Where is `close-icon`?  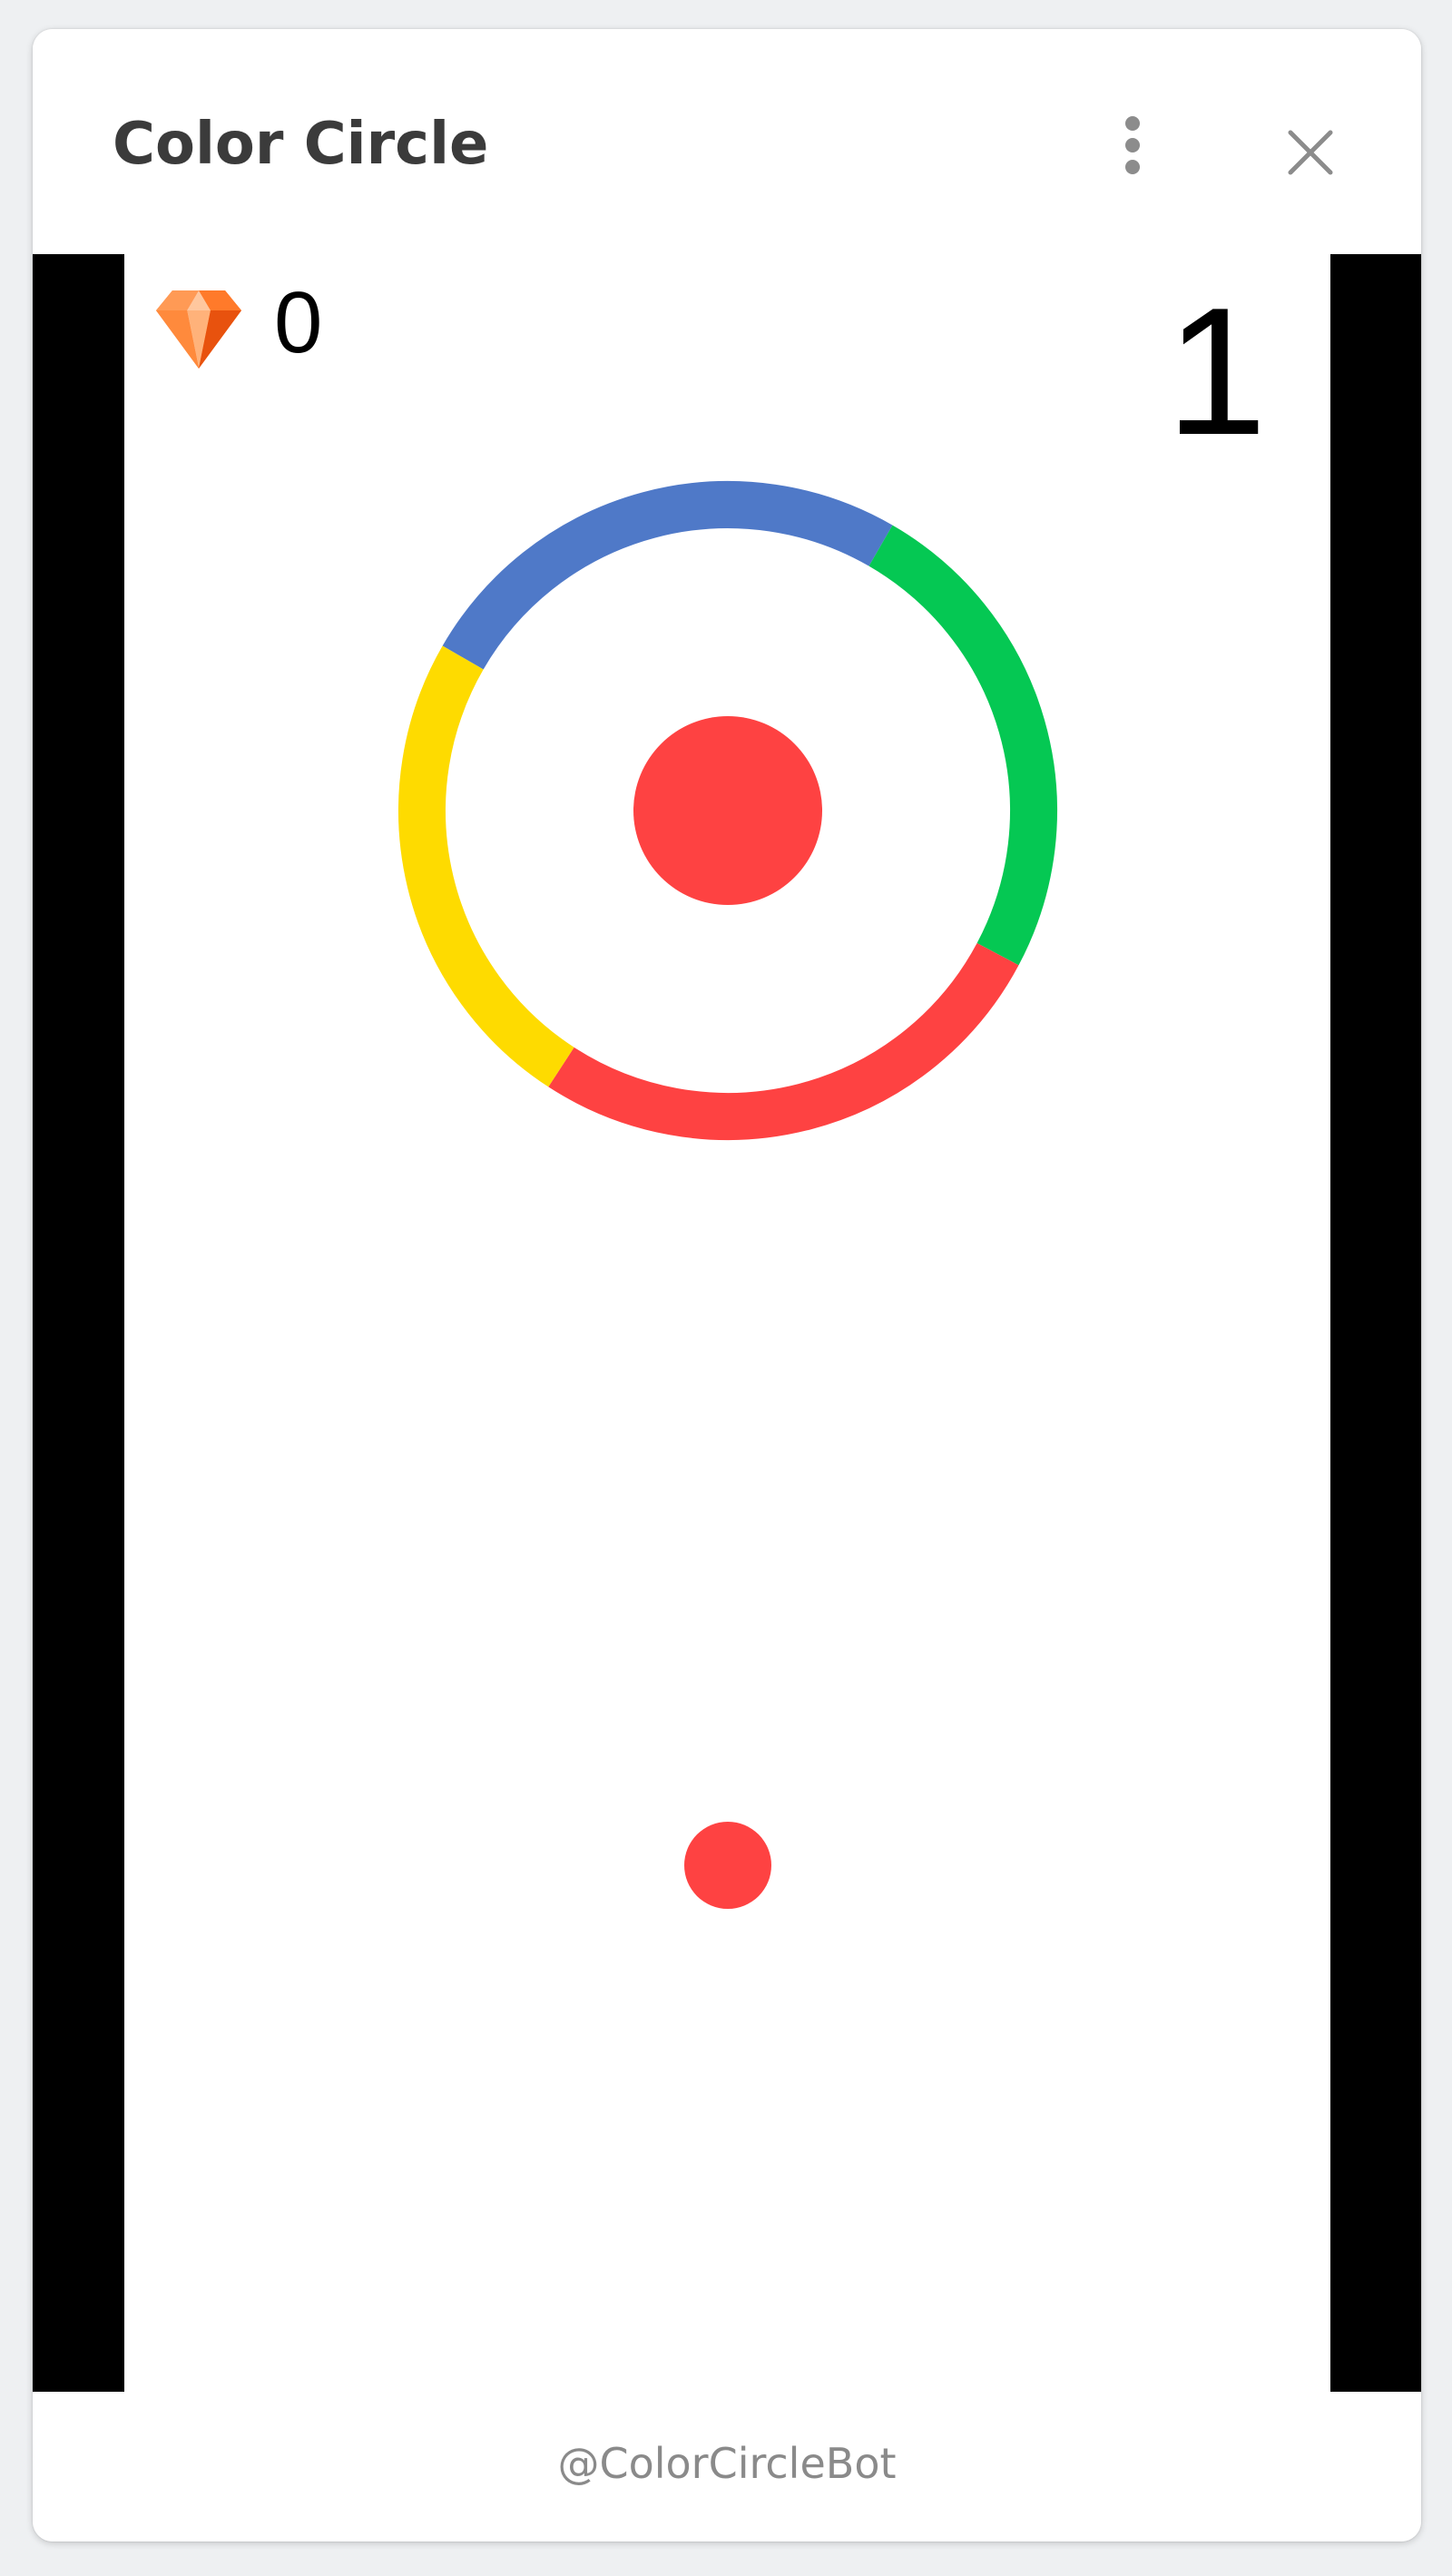 close-icon is located at coordinates (1310, 152).